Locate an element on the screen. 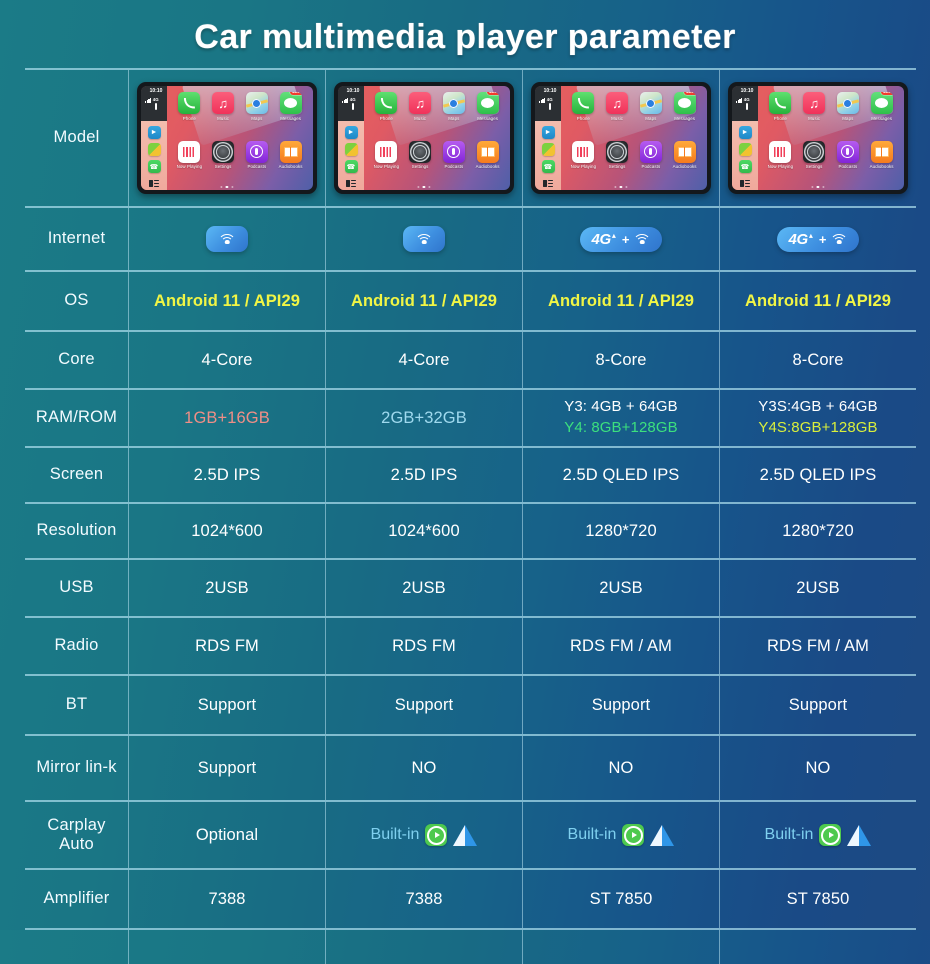 The image size is (930, 964). phone-icon is located at coordinates (780, 103).